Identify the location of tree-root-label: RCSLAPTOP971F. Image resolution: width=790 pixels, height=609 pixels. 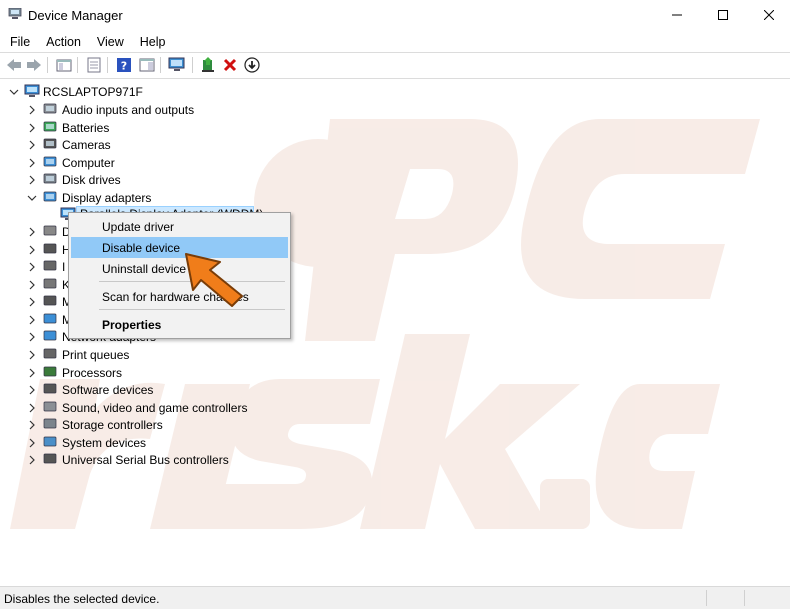
(93, 92).